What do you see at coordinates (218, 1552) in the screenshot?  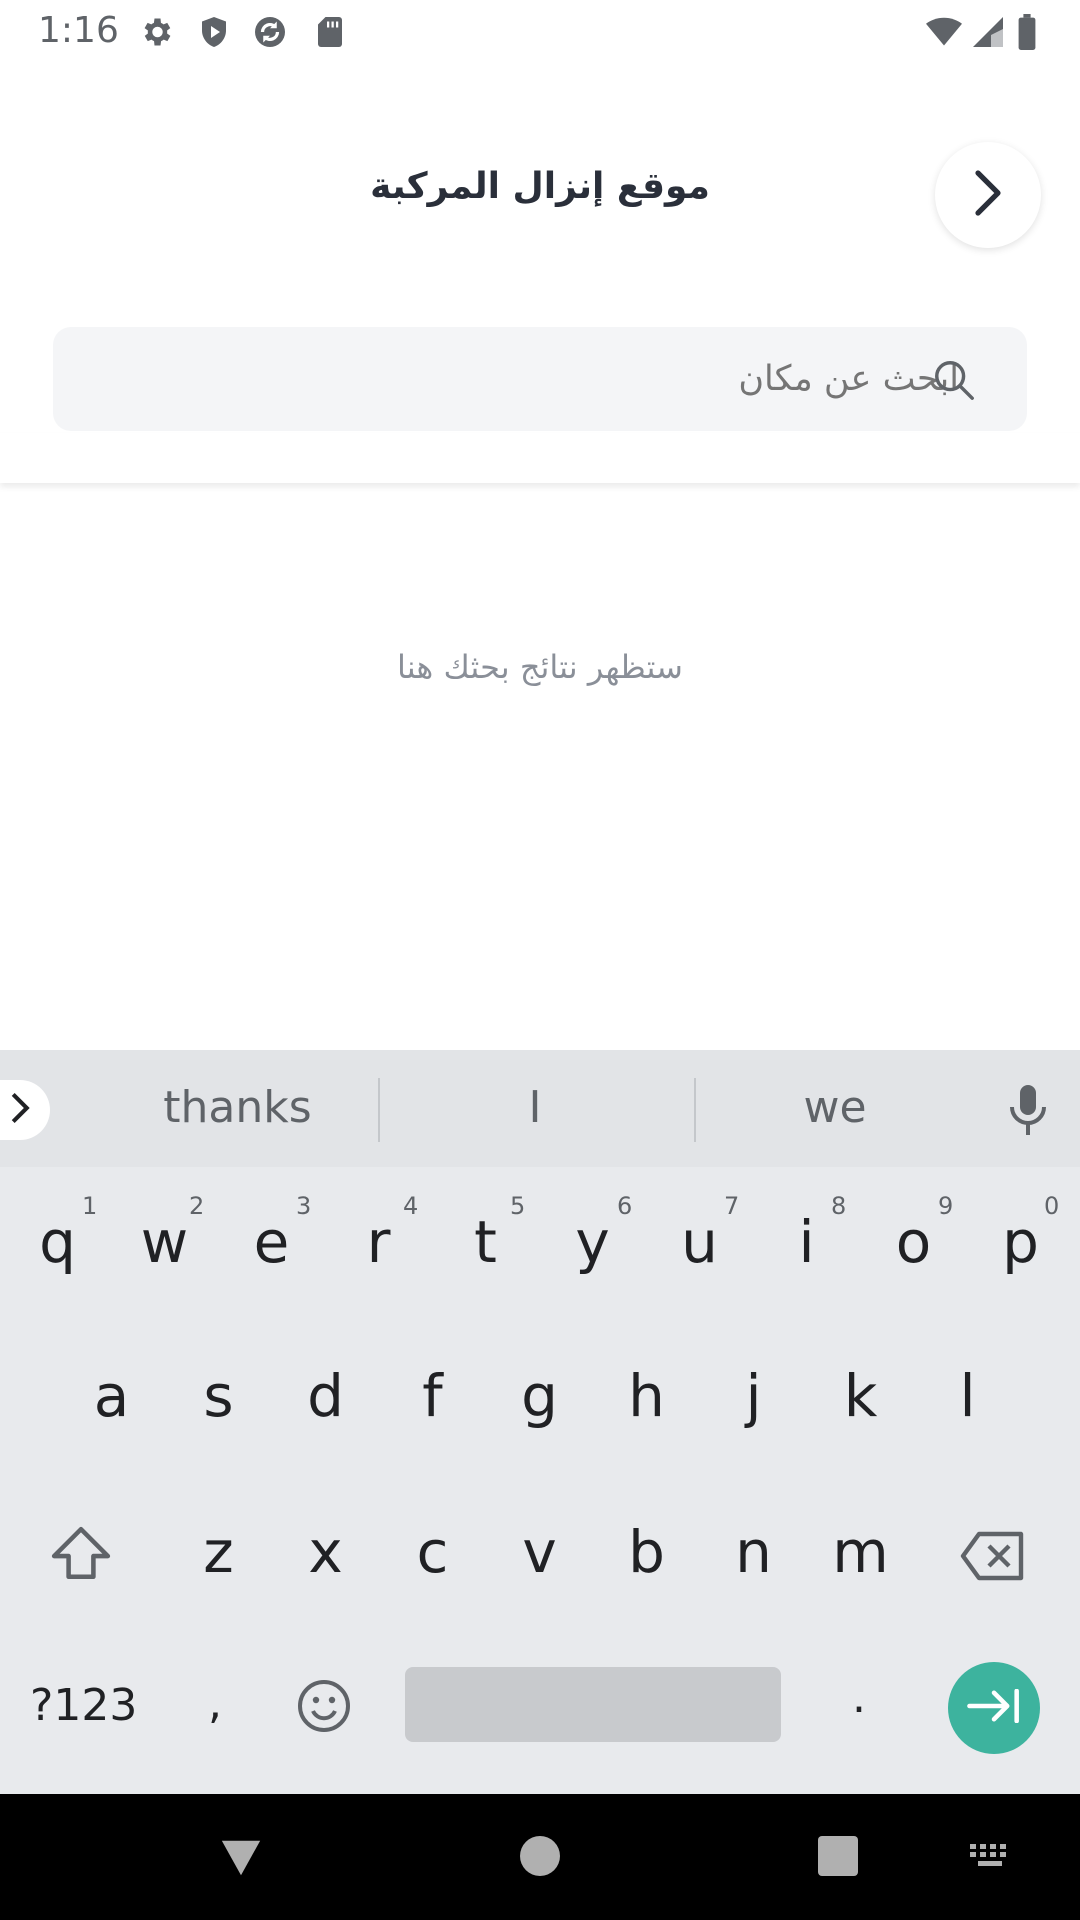 I see `key-z: z` at bounding box center [218, 1552].